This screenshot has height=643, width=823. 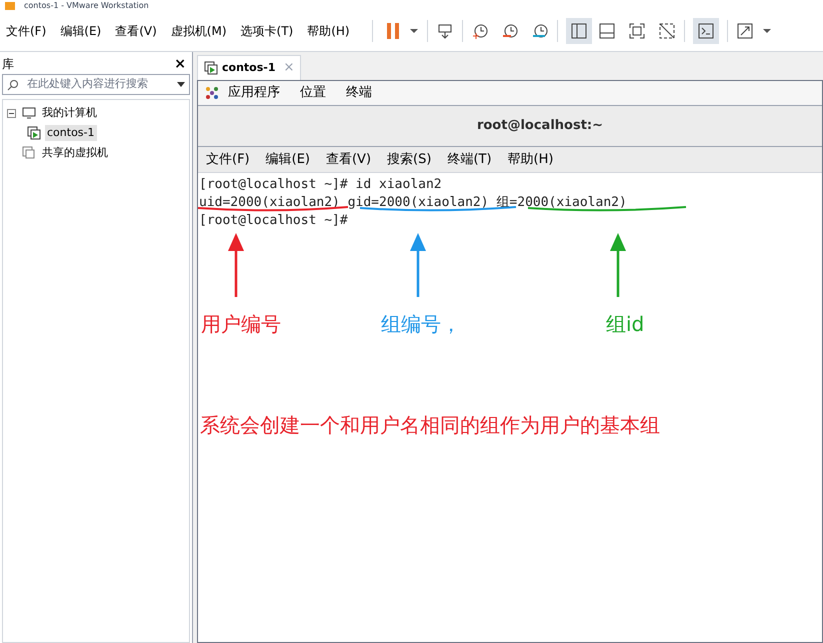 I want to click on sidebar-toggle-button, so click(x=579, y=31).